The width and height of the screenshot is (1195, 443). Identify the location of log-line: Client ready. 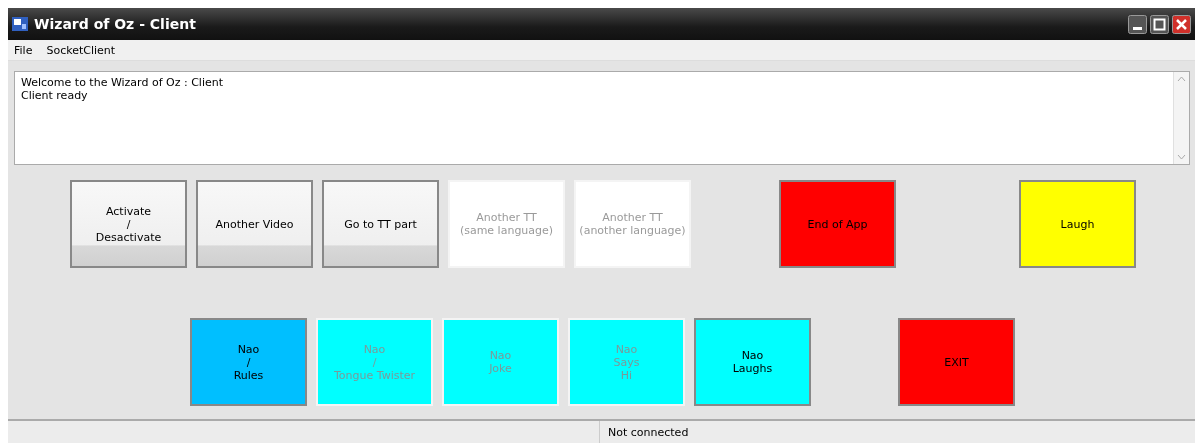
(55, 95).